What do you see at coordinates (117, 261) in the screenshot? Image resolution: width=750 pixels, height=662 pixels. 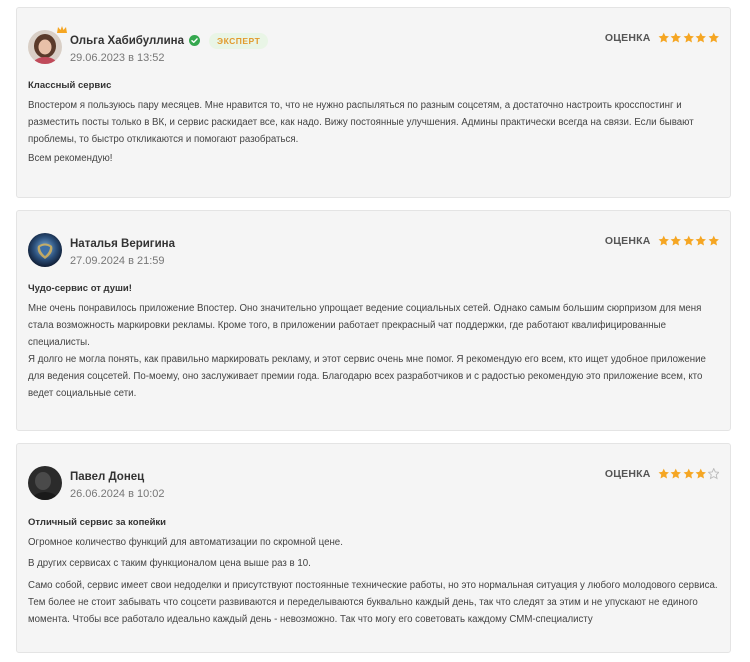 I see `review-date: 27.09.2024 в 21:59` at bounding box center [117, 261].